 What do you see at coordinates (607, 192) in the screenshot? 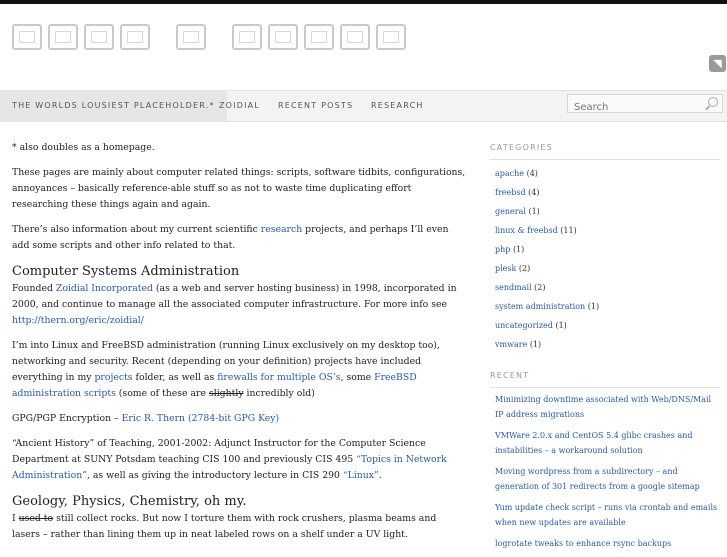
I see `category-item: freebsd (4)` at bounding box center [607, 192].